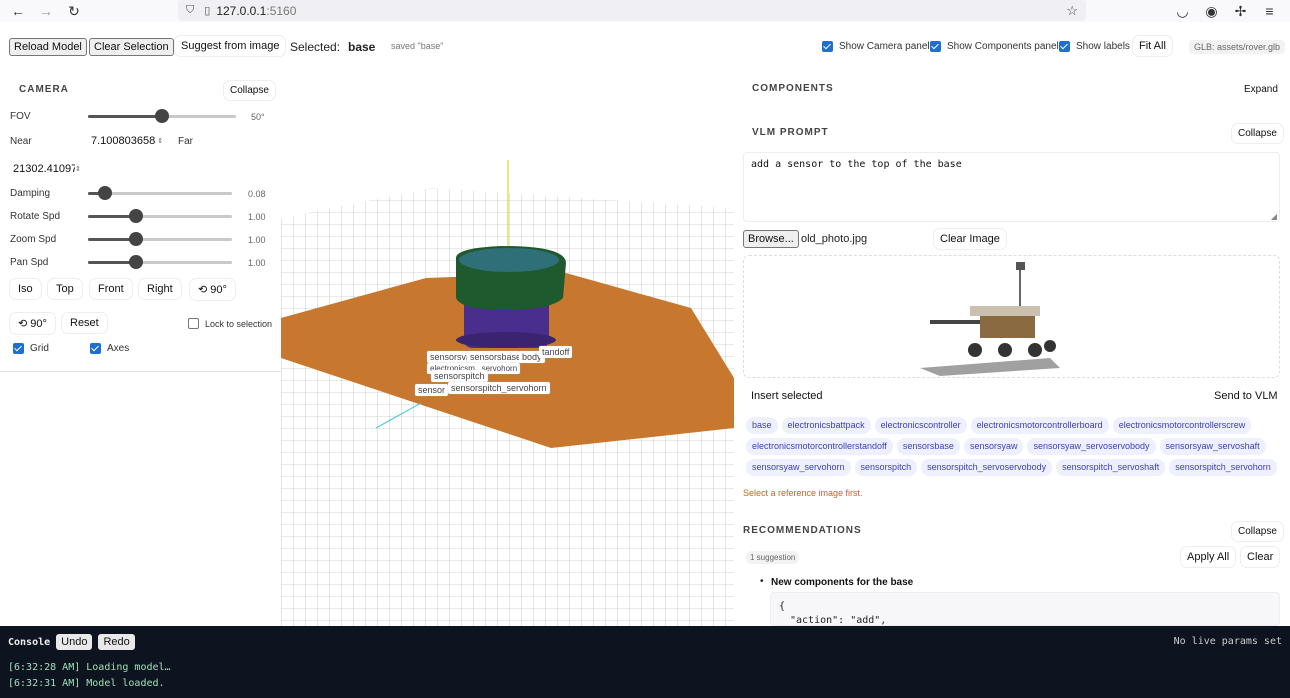 The image size is (1290, 698). What do you see at coordinates (994, 46) in the screenshot?
I see `show-components-checkbox: Show Components panel` at bounding box center [994, 46].